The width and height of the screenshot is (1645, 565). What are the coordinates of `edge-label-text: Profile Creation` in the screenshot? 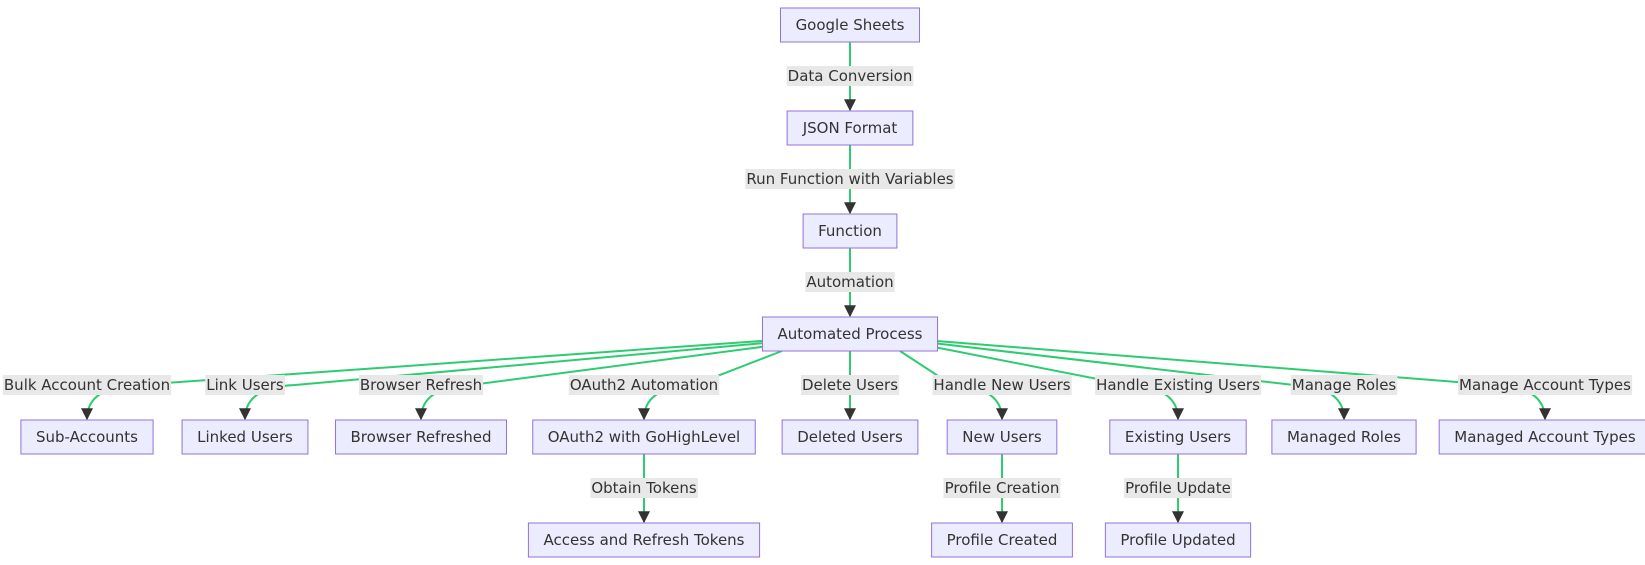 It's located at (1002, 488).